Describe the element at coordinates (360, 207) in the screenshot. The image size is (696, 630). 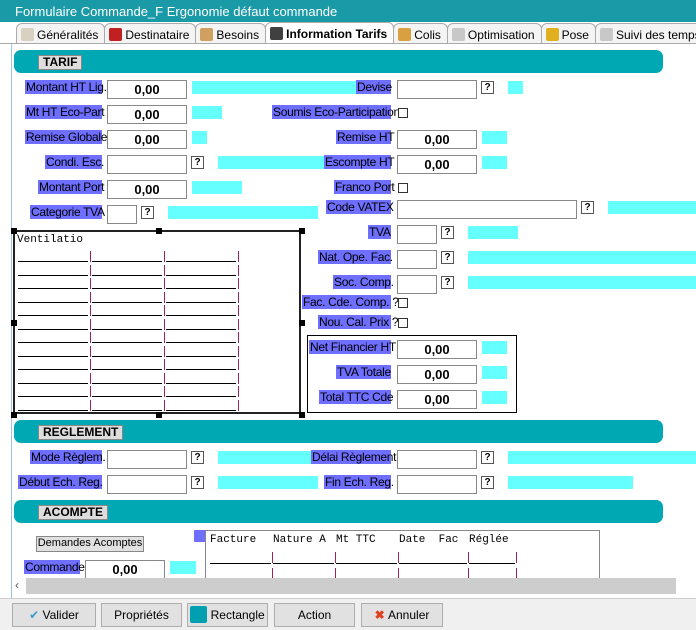
I see `code-vatex-label: Code VATEX` at that location.